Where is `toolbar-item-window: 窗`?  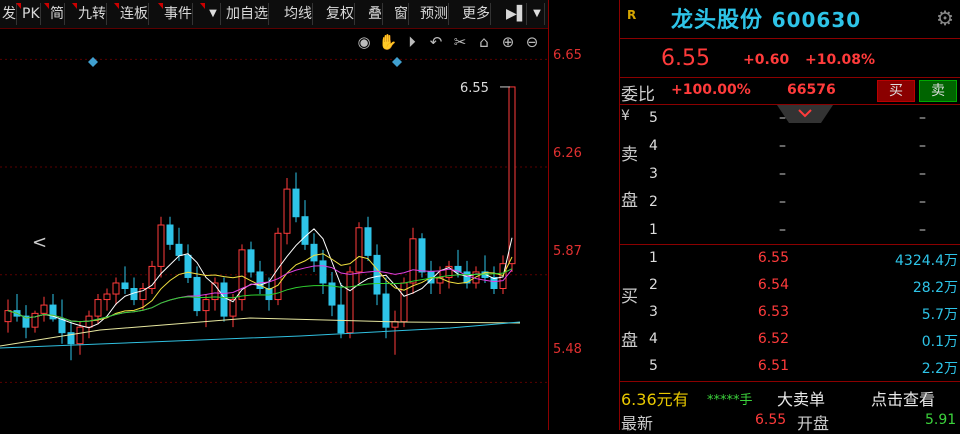 toolbar-item-window: 窗 is located at coordinates (401, 14).